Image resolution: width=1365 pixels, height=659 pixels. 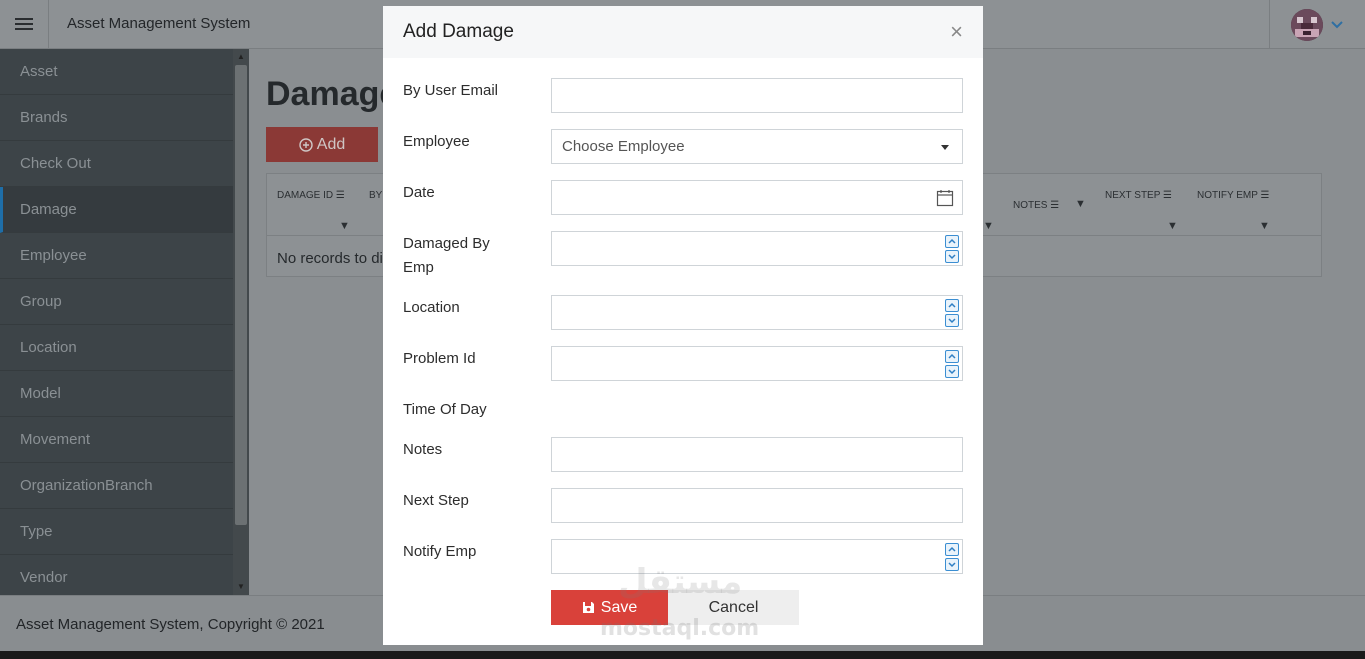 I want to click on add-button: Add, so click(x=322, y=144).